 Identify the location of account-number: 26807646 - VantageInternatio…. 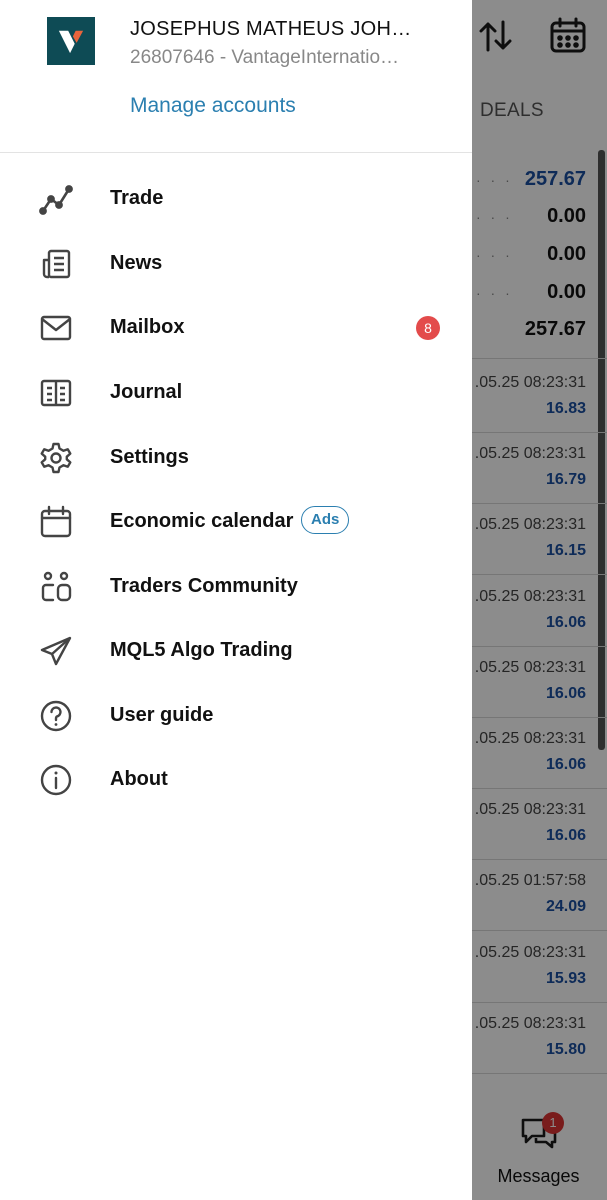
(280, 58).